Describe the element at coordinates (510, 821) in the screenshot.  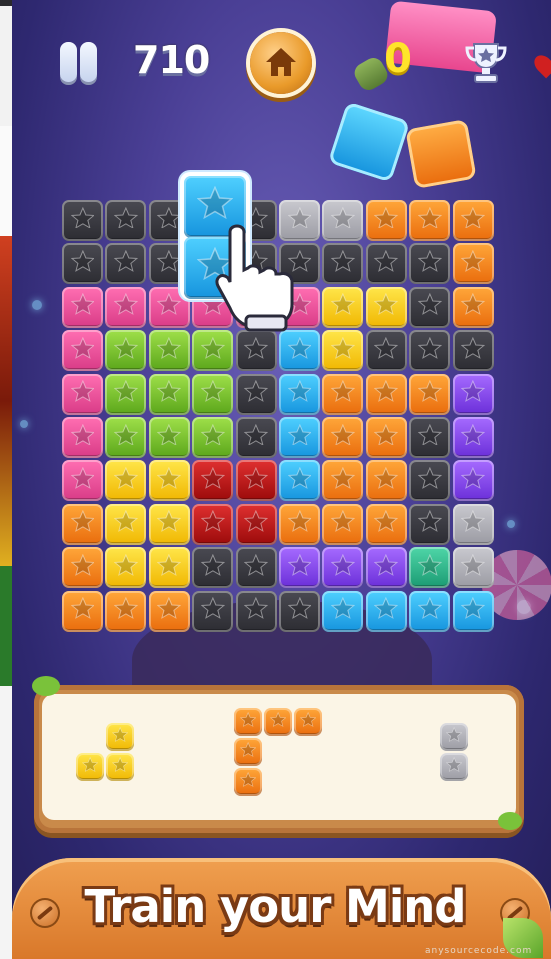
I see `tray-leaf-decoration` at that location.